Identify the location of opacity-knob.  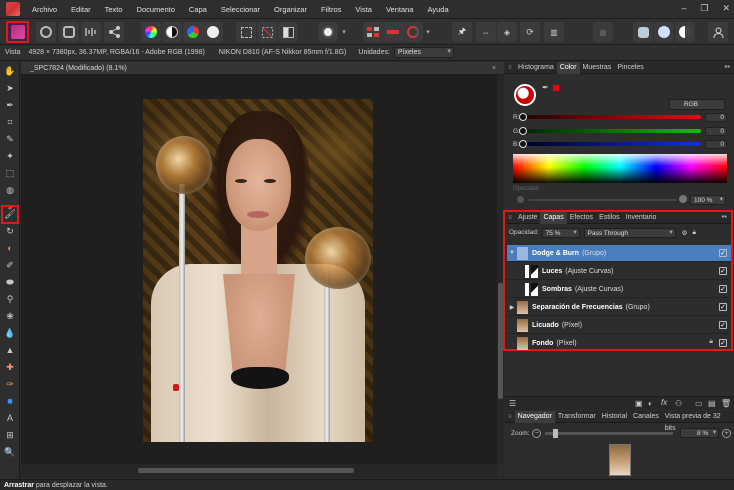
(683, 199).